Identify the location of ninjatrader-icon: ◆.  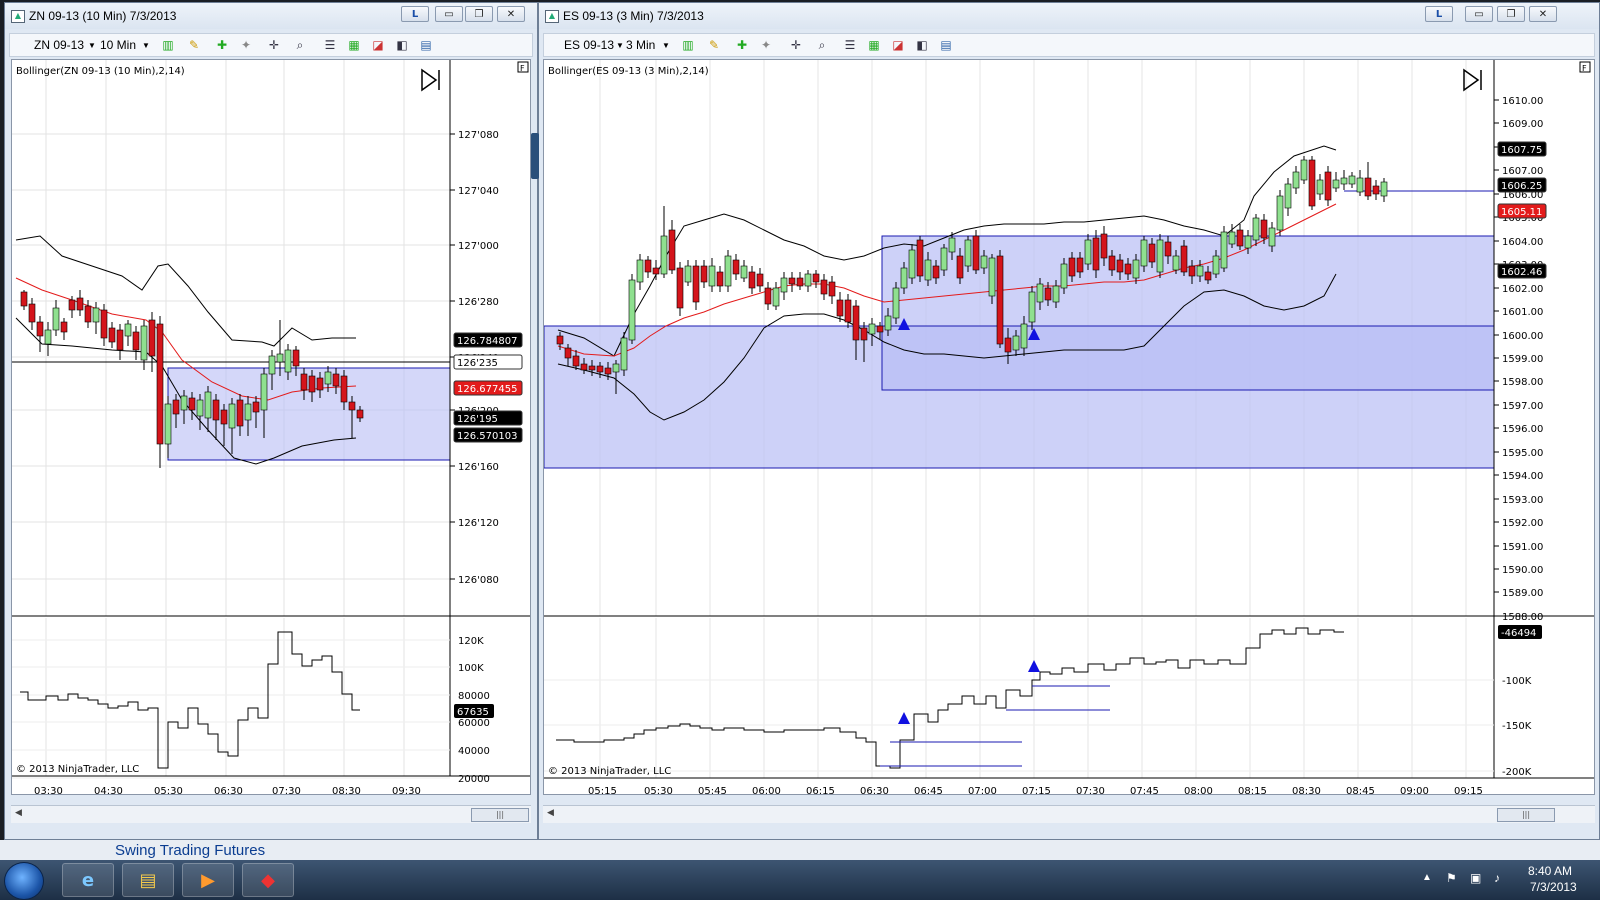
(268, 880).